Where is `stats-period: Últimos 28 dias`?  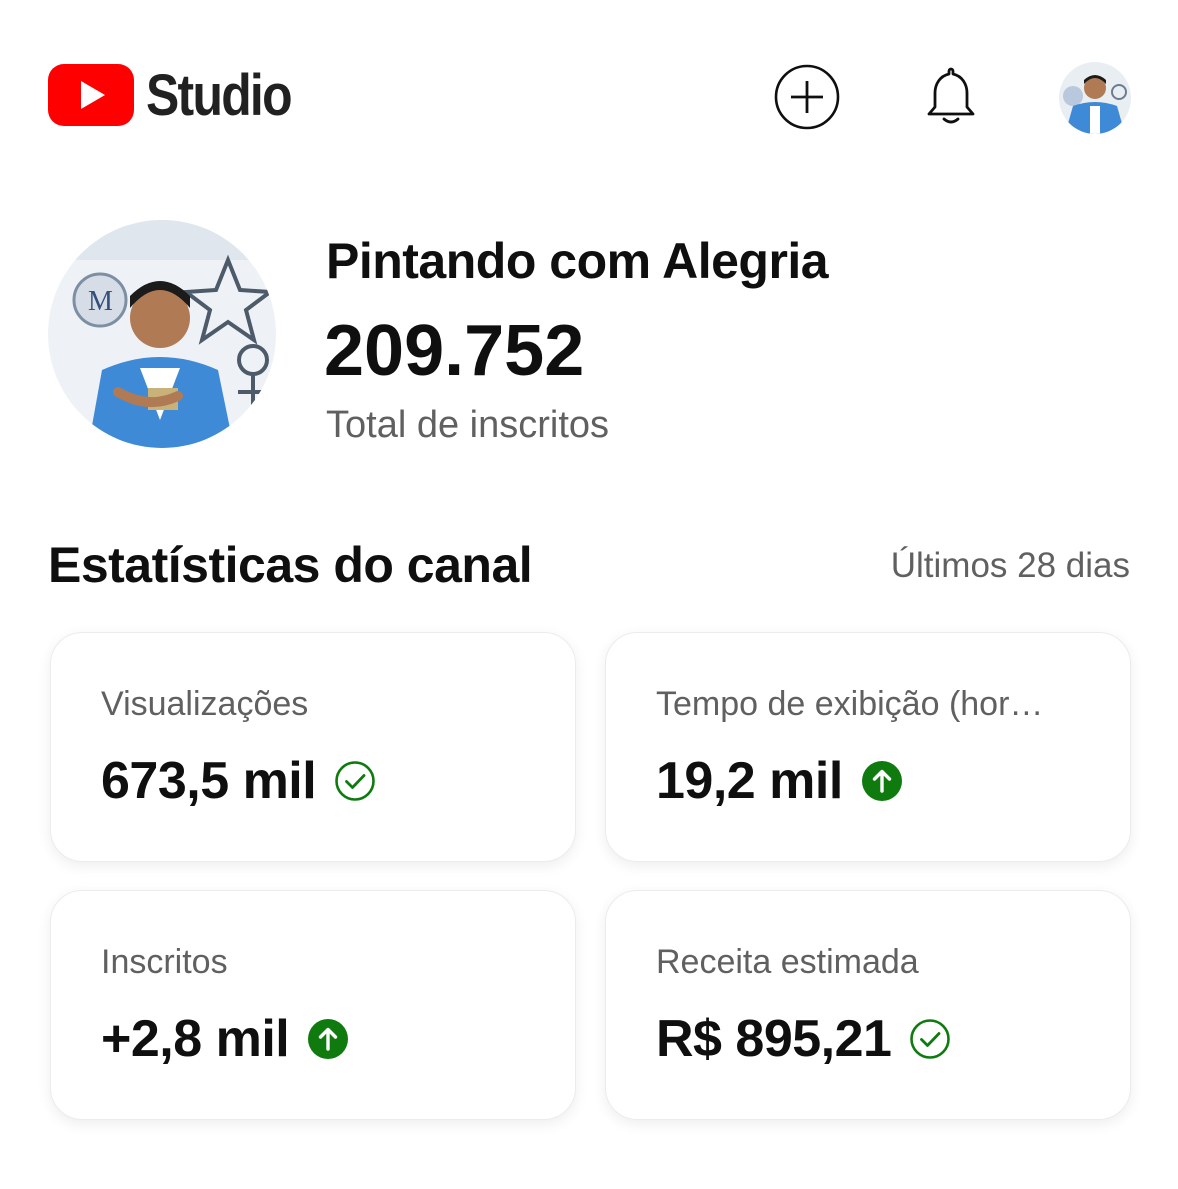
stats-period: Últimos 28 dias is located at coordinates (1010, 566).